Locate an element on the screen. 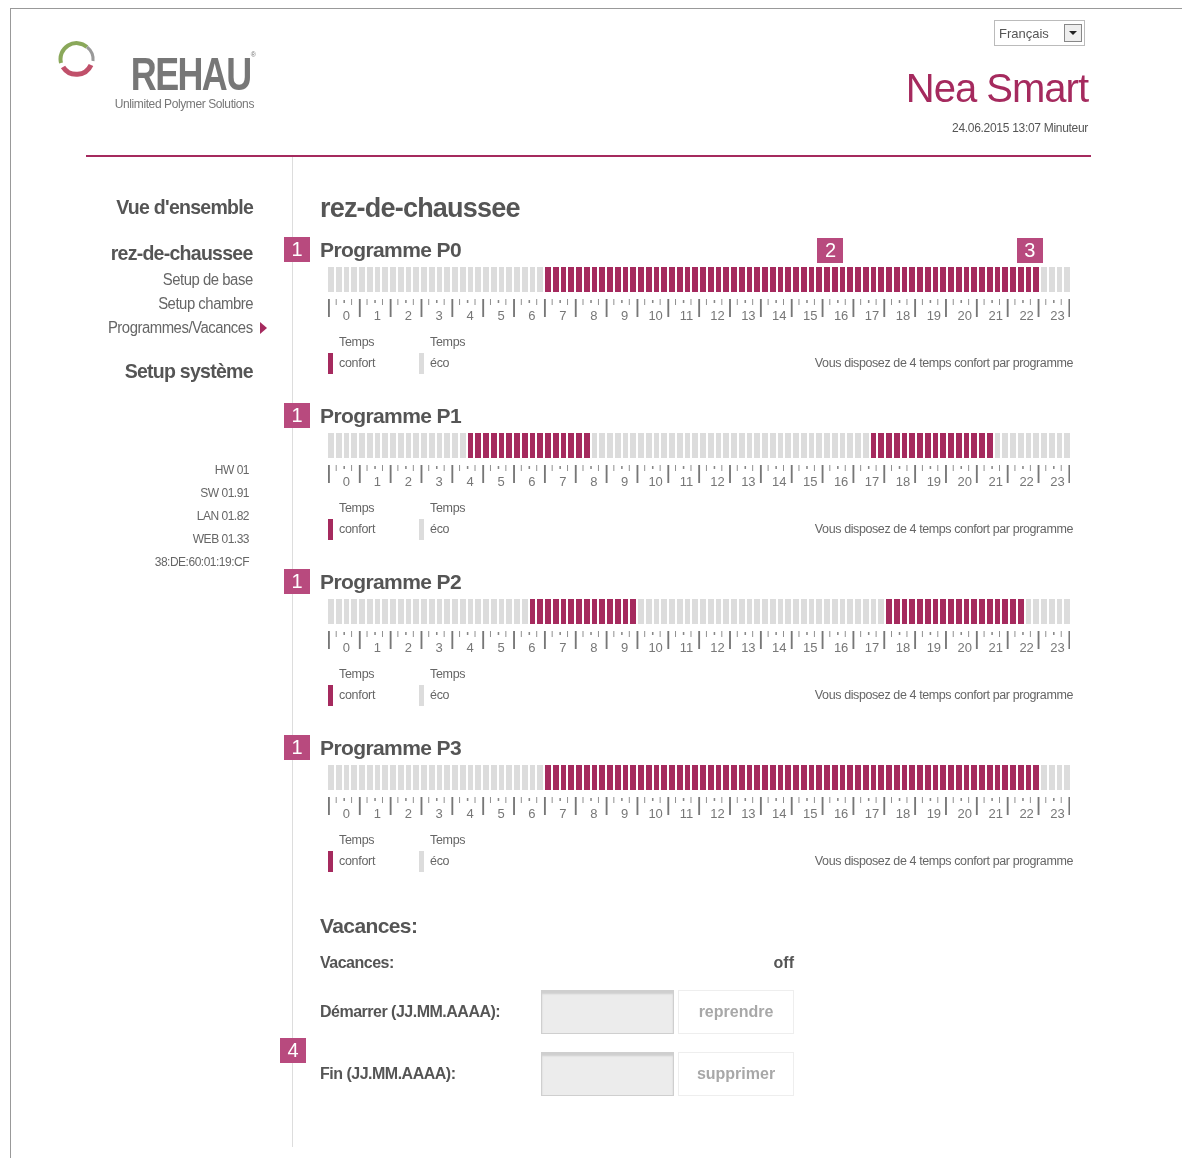 The image size is (1182, 1165). language-select: Français is located at coordinates (1039, 33).